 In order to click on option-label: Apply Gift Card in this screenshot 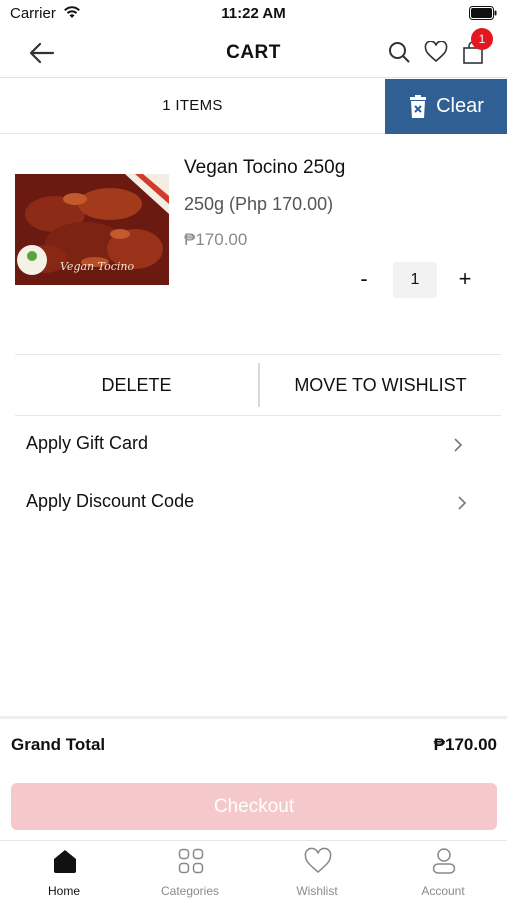, I will do `click(87, 443)`.